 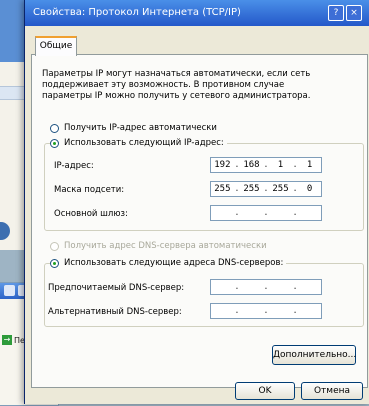 What do you see at coordinates (266, 189) in the screenshot?
I see `subnet-mask-input: 255. 255. 255. 0` at bounding box center [266, 189].